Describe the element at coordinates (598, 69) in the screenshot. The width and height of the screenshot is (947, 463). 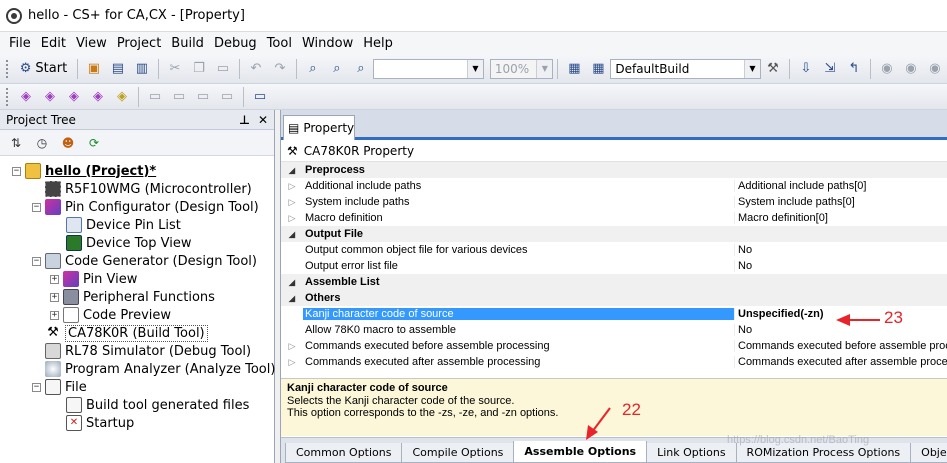
I see `rebuild-icon: ▦` at that location.